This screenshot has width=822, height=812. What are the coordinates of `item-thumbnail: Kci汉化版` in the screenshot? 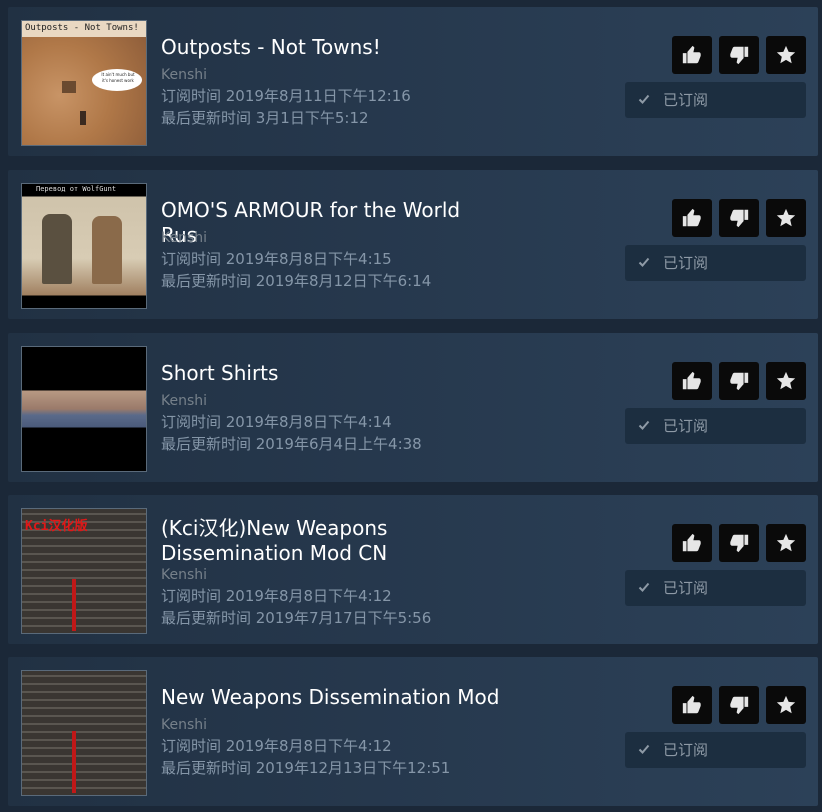 It's located at (84, 571).